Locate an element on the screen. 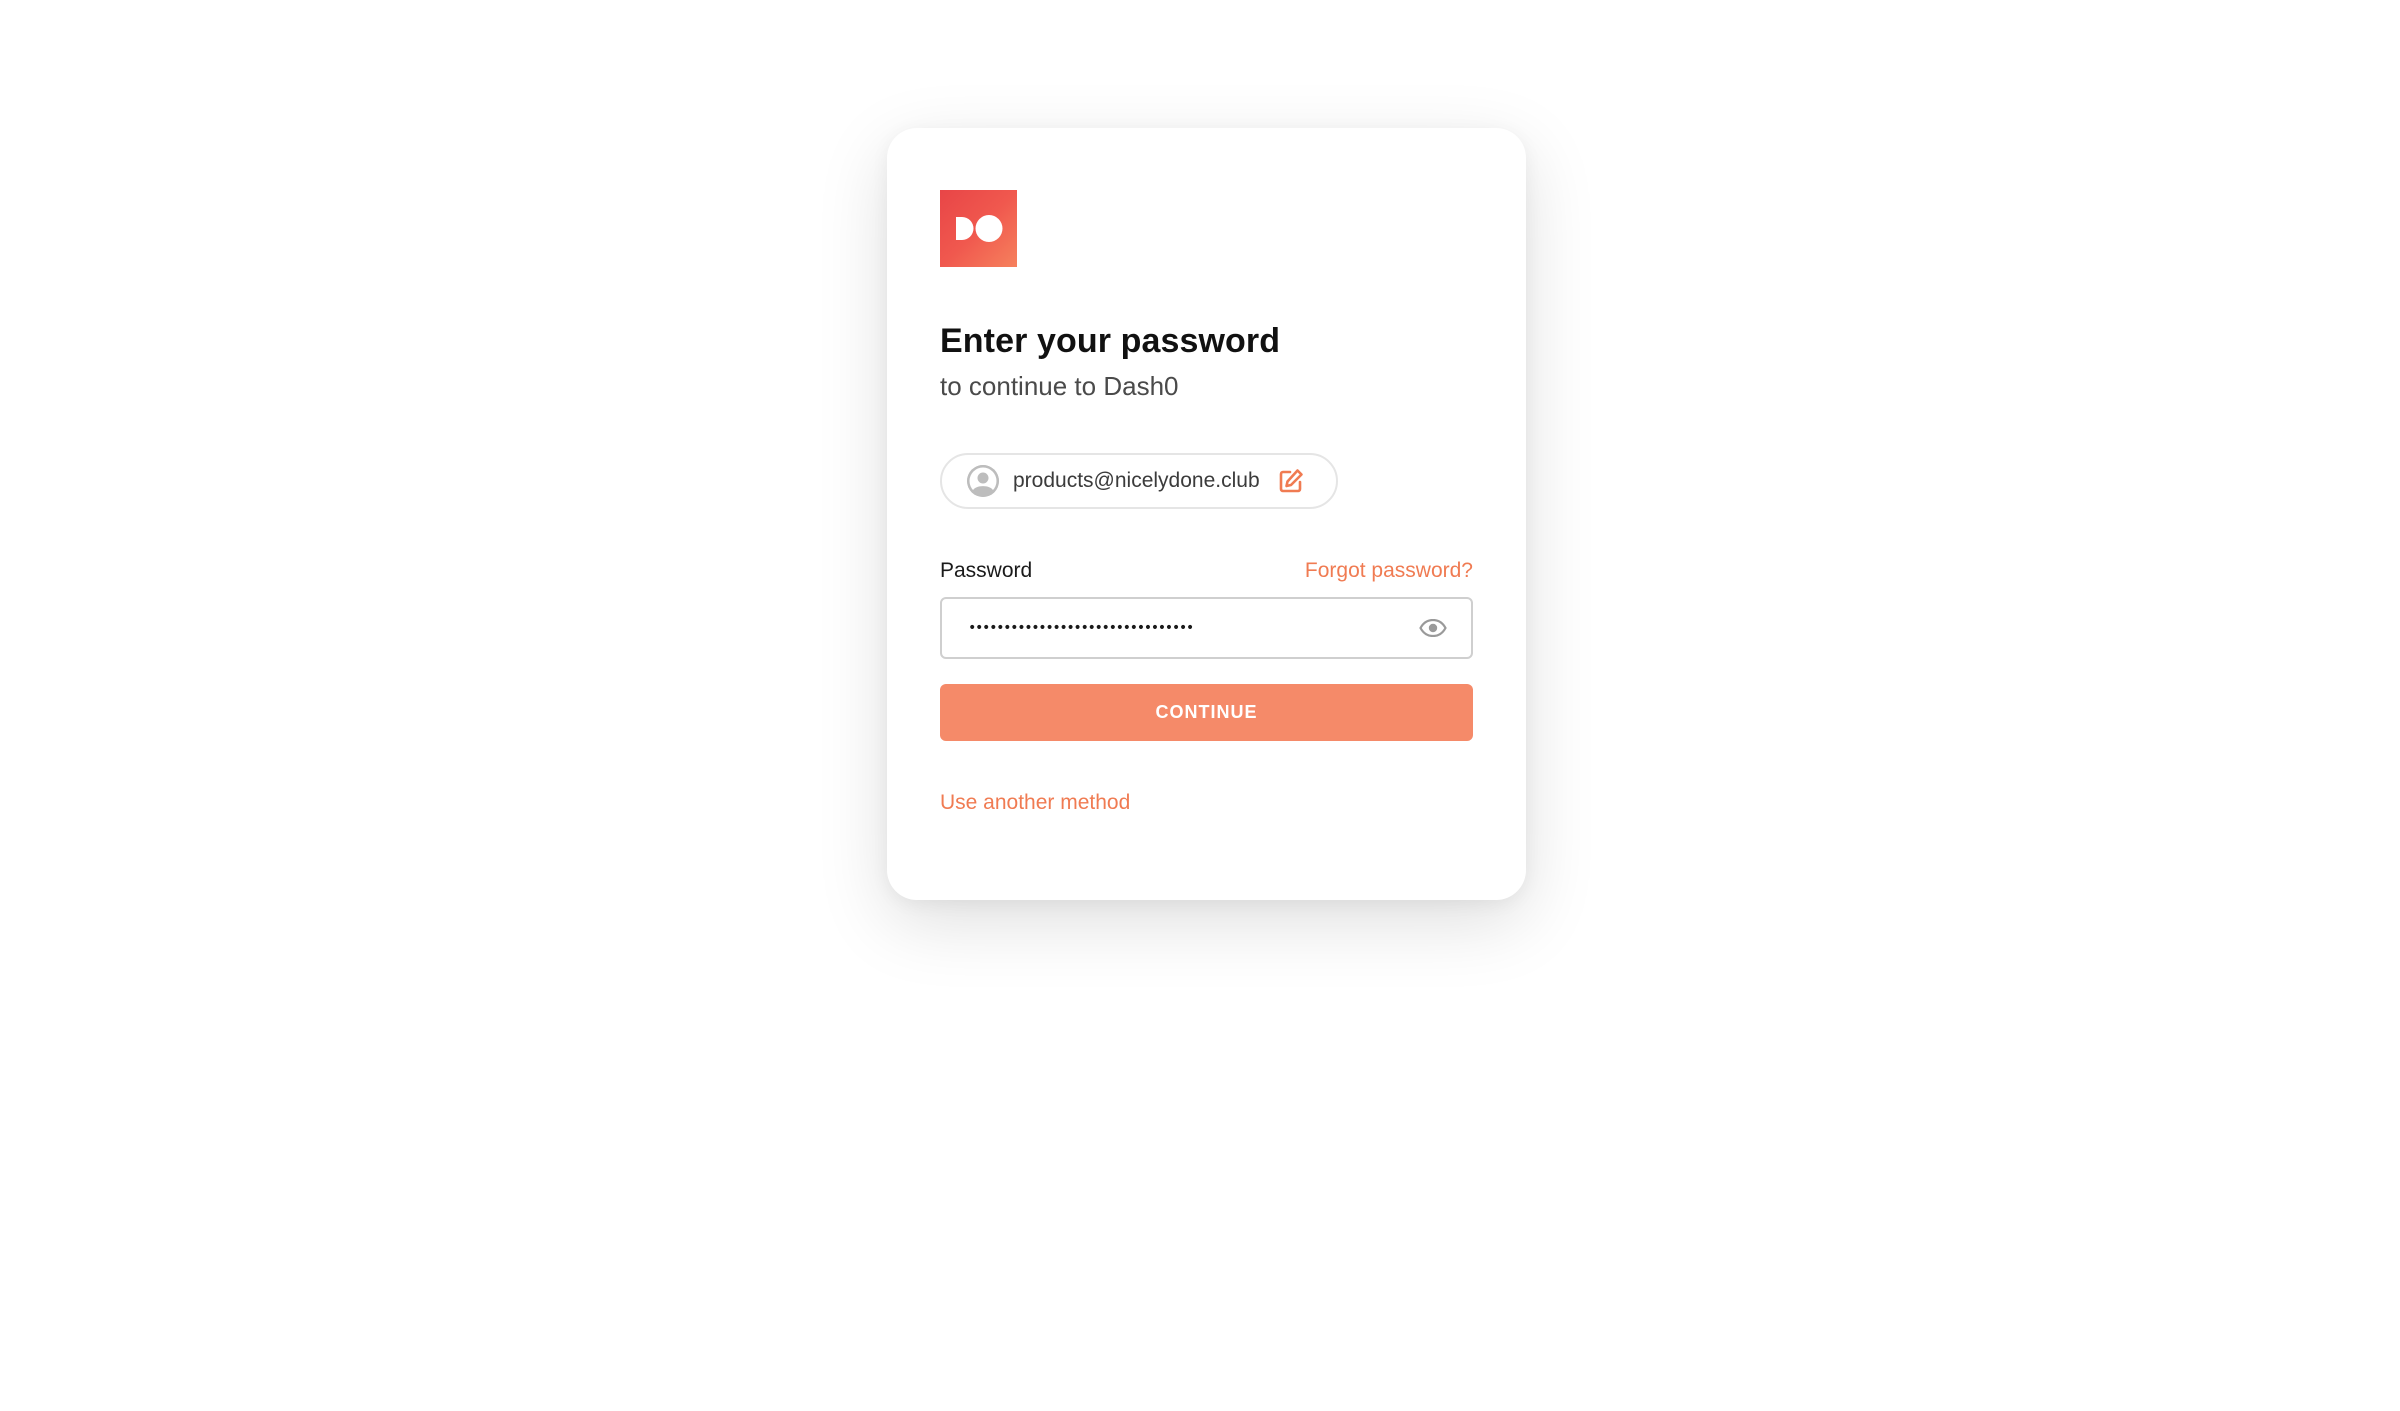 This screenshot has width=2400, height=1411. page-title: Enter your password is located at coordinates (1110, 341).